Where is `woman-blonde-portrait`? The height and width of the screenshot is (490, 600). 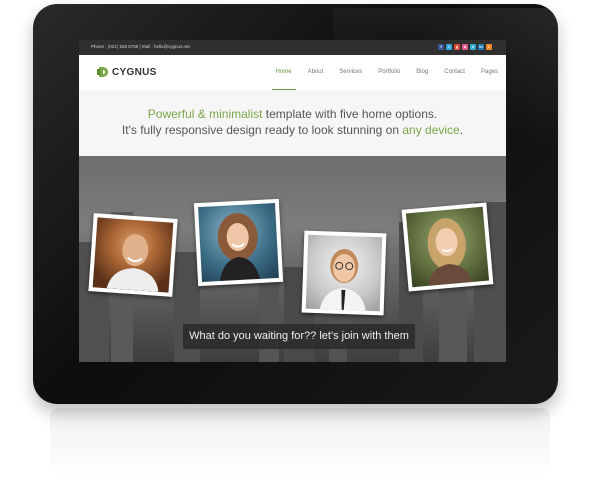 woman-blonde-portrait is located at coordinates (450, 252).